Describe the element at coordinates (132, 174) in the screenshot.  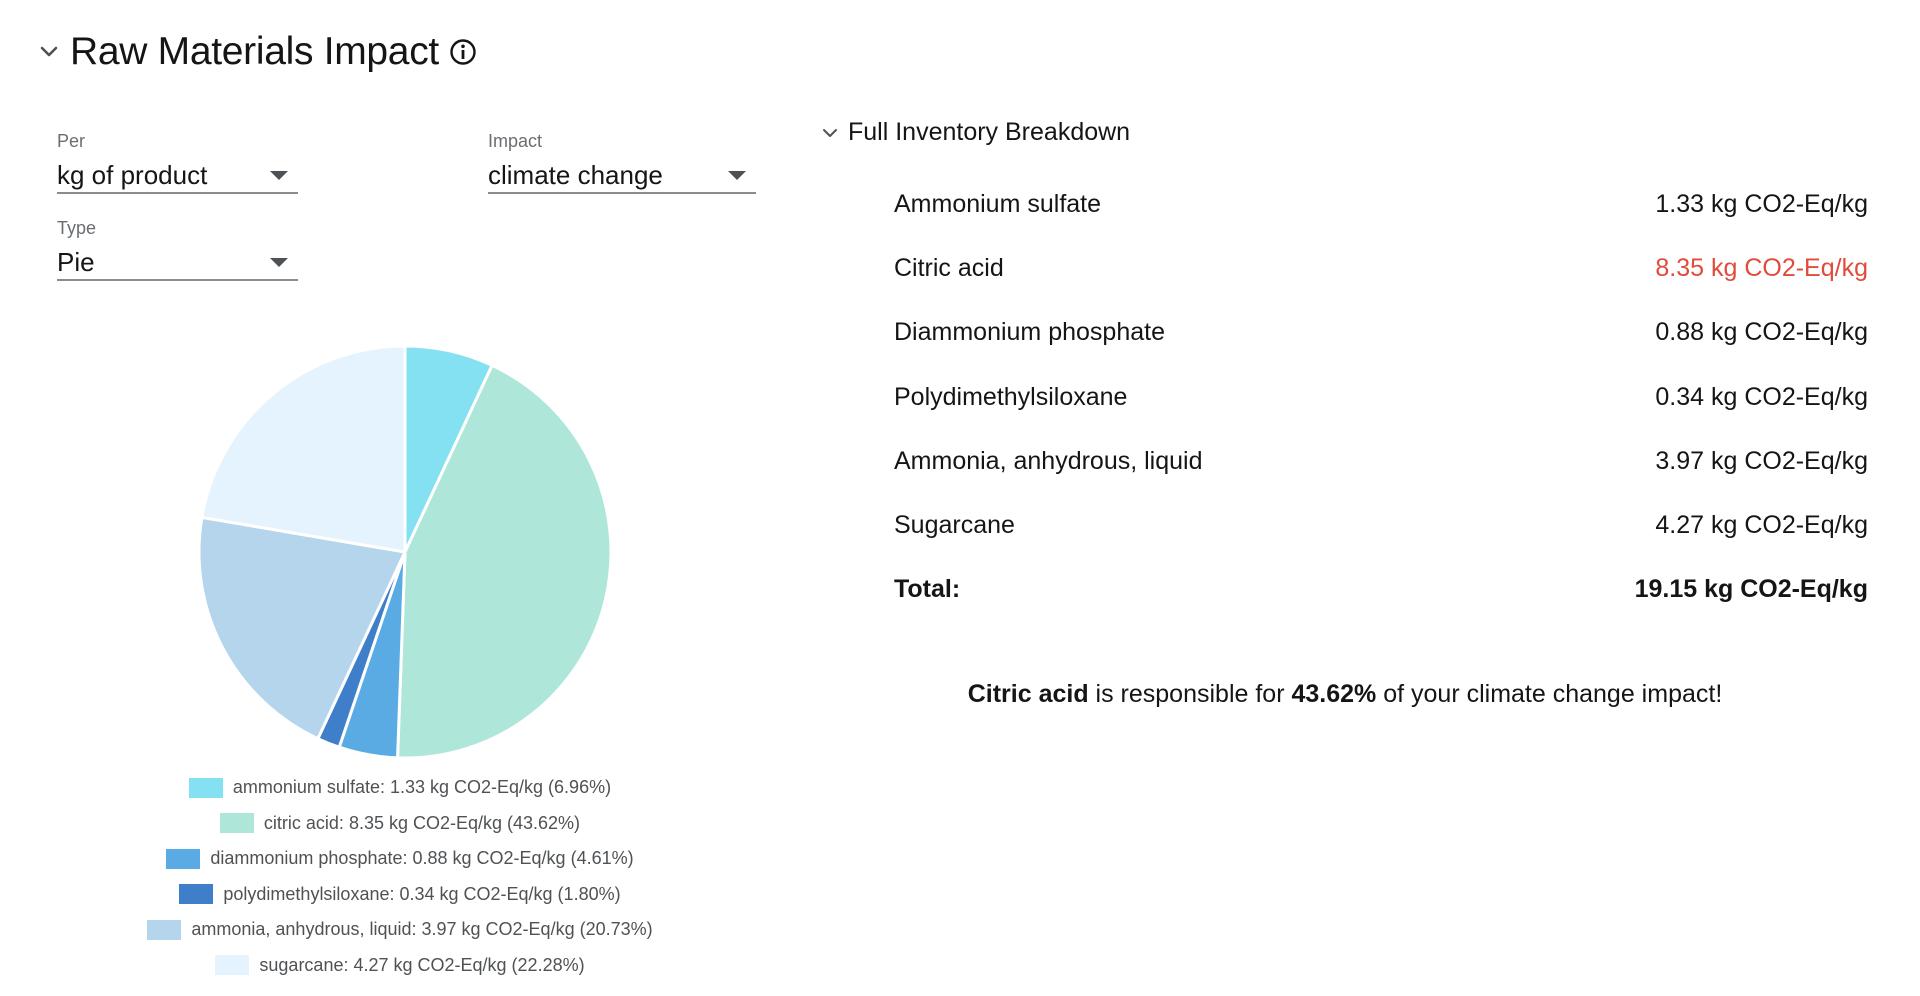
I see `per-value: kg of product` at that location.